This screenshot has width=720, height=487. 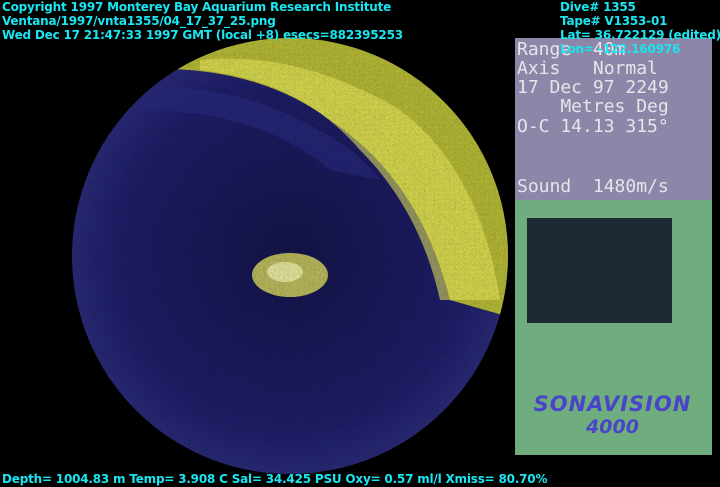 I want to click on latitude: Lat= 36.722129 (edited), so click(x=640, y=35).